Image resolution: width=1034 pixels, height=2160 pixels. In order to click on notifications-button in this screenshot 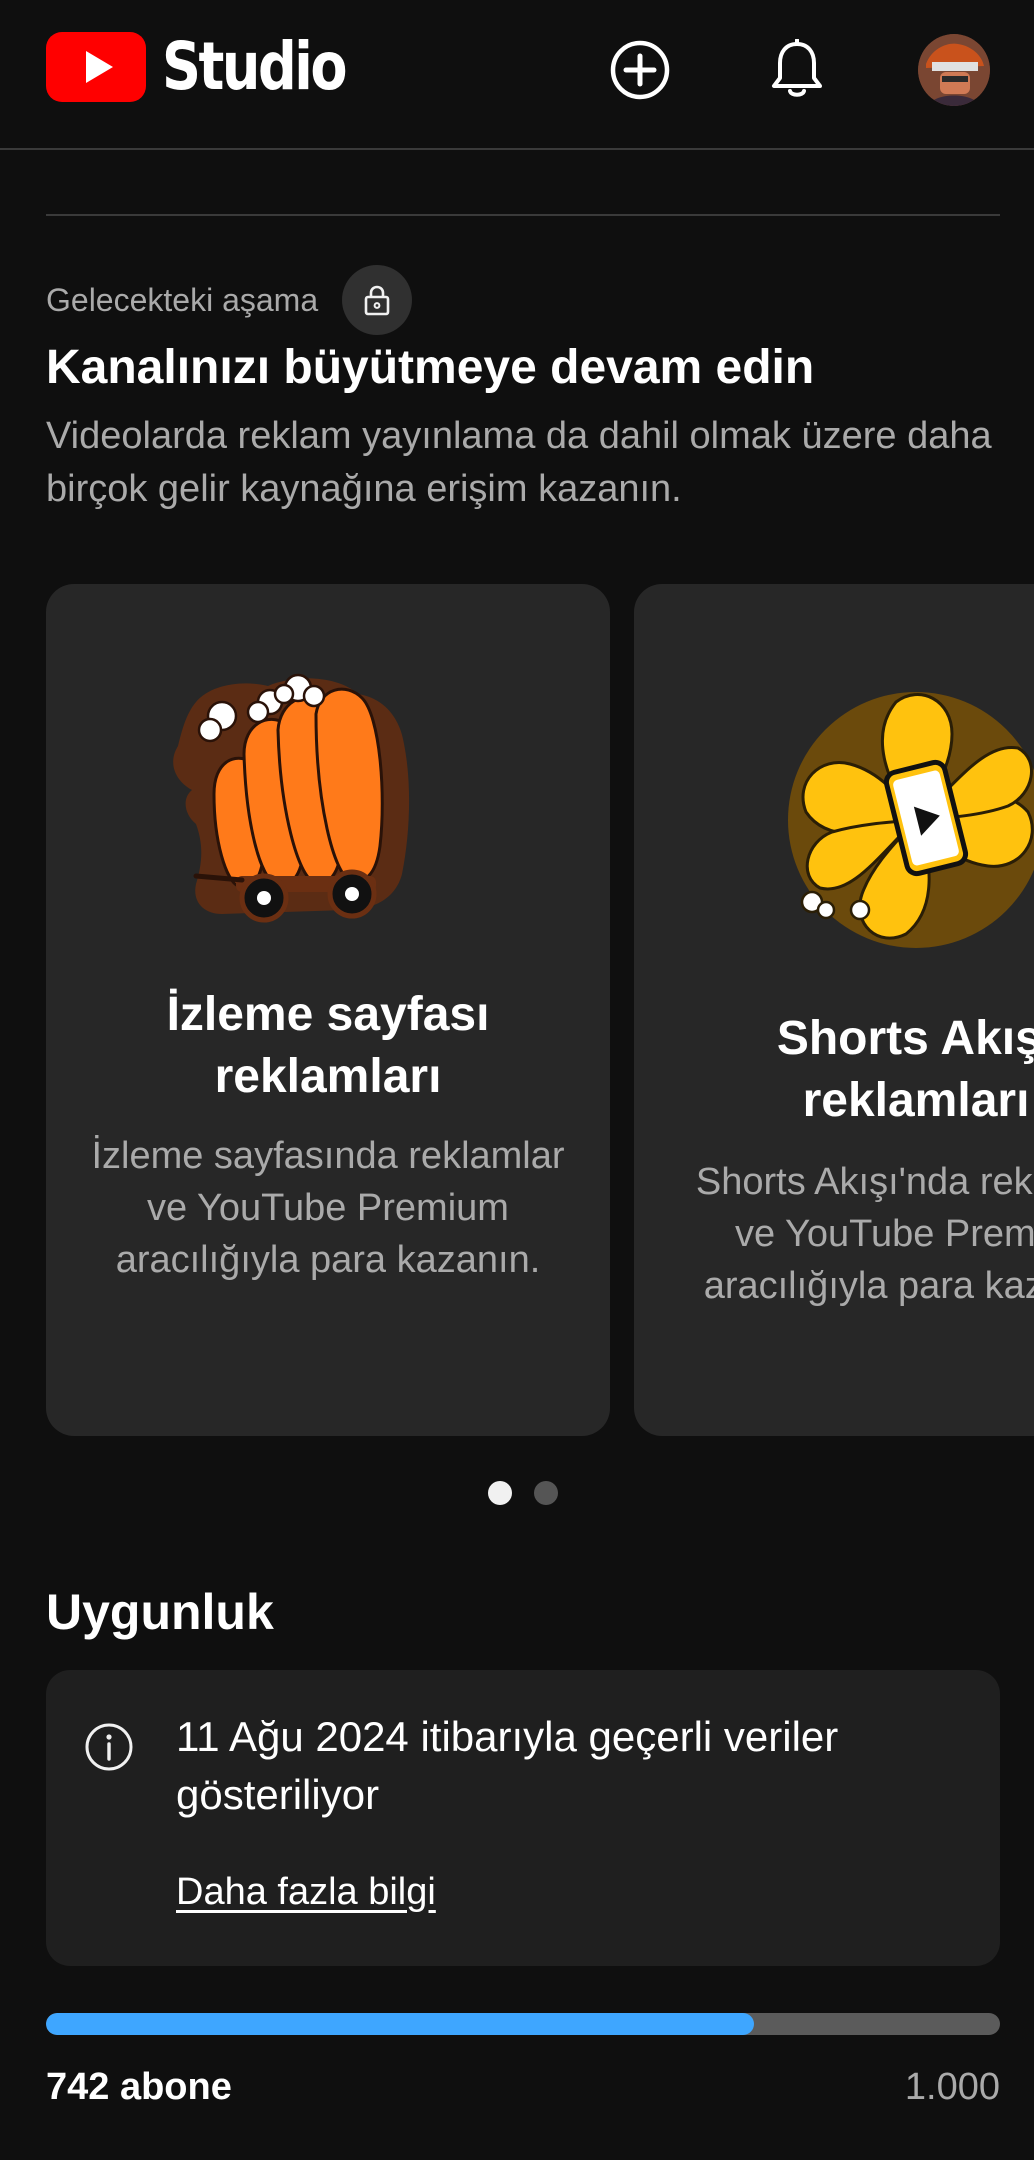, I will do `click(797, 70)`.